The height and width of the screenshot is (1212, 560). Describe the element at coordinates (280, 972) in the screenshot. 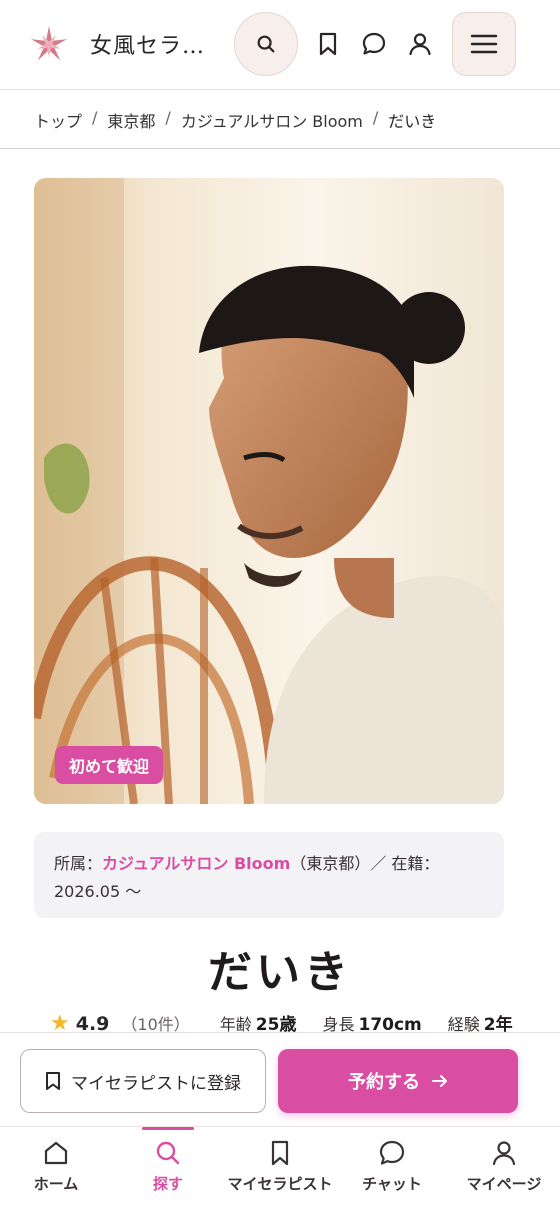

I see `therapist-name: だいき` at that location.